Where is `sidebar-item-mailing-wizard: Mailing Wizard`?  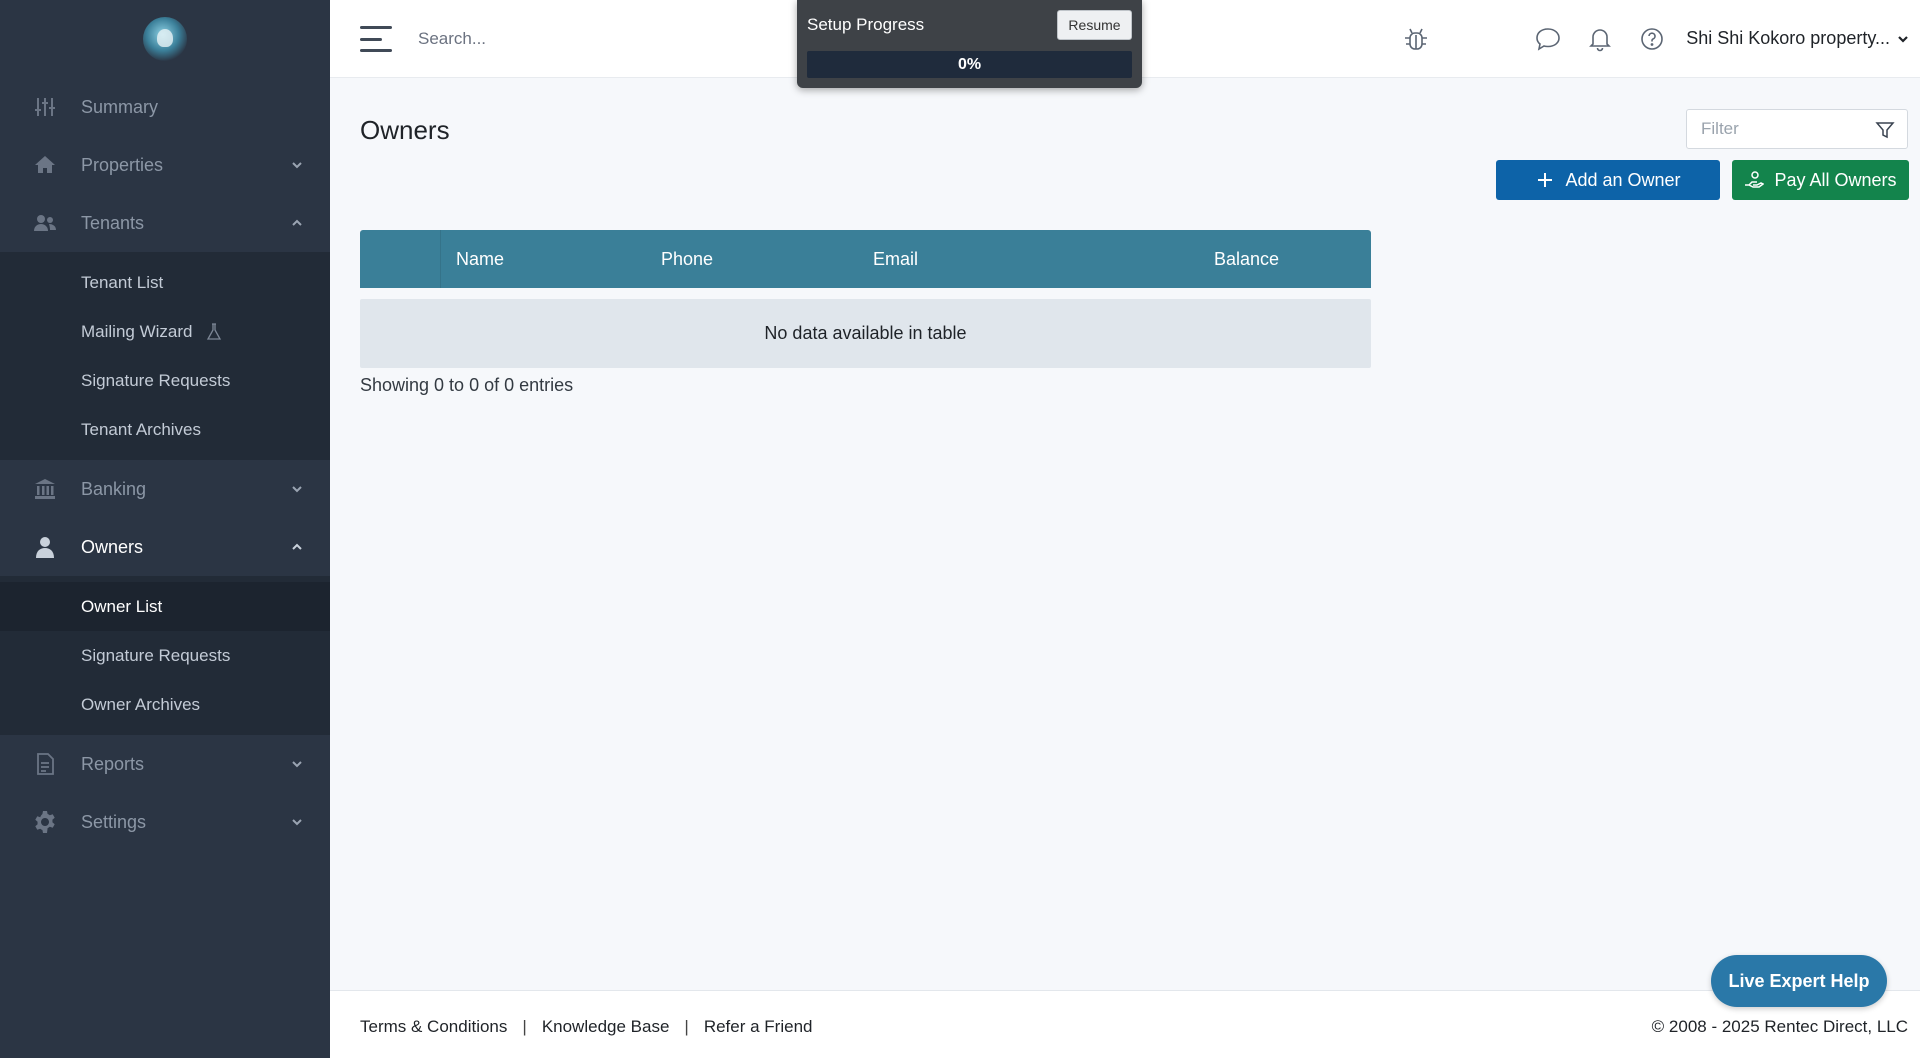
sidebar-item-mailing-wizard: Mailing Wizard is located at coordinates (165, 331).